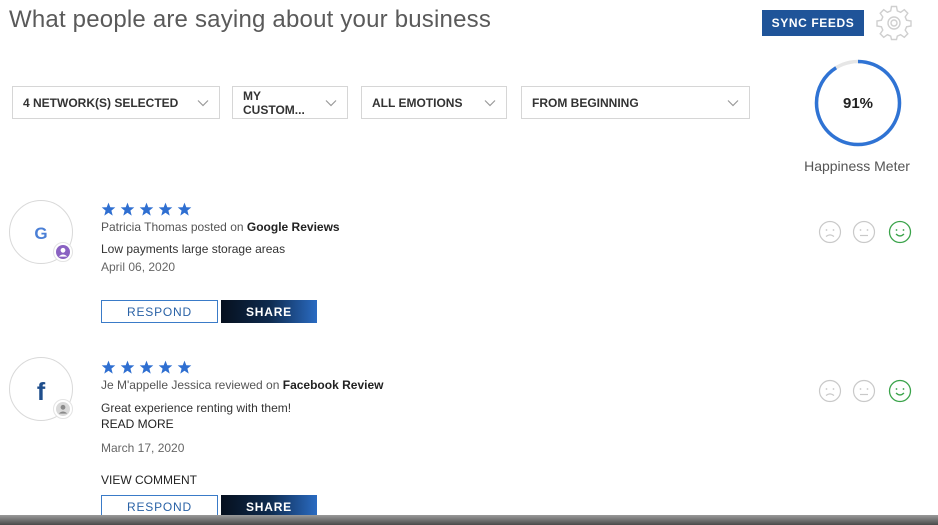  I want to click on share-button: SHARE, so click(269, 311).